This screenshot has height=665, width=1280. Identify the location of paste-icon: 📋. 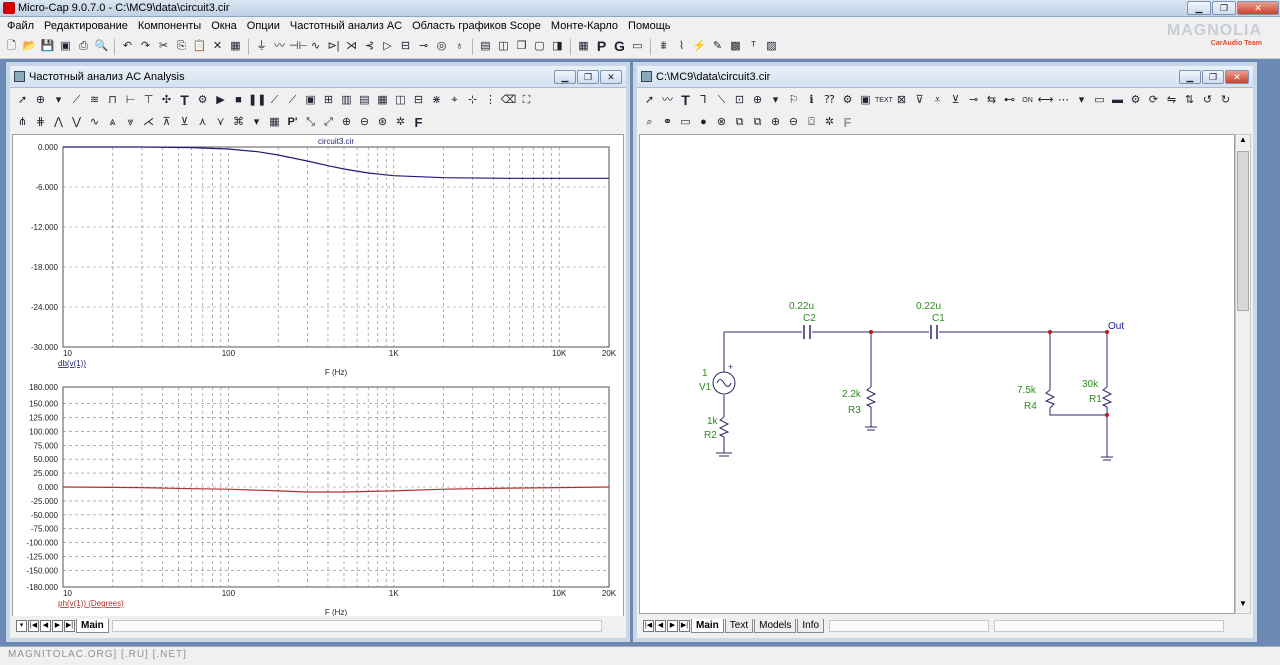
(199, 46).